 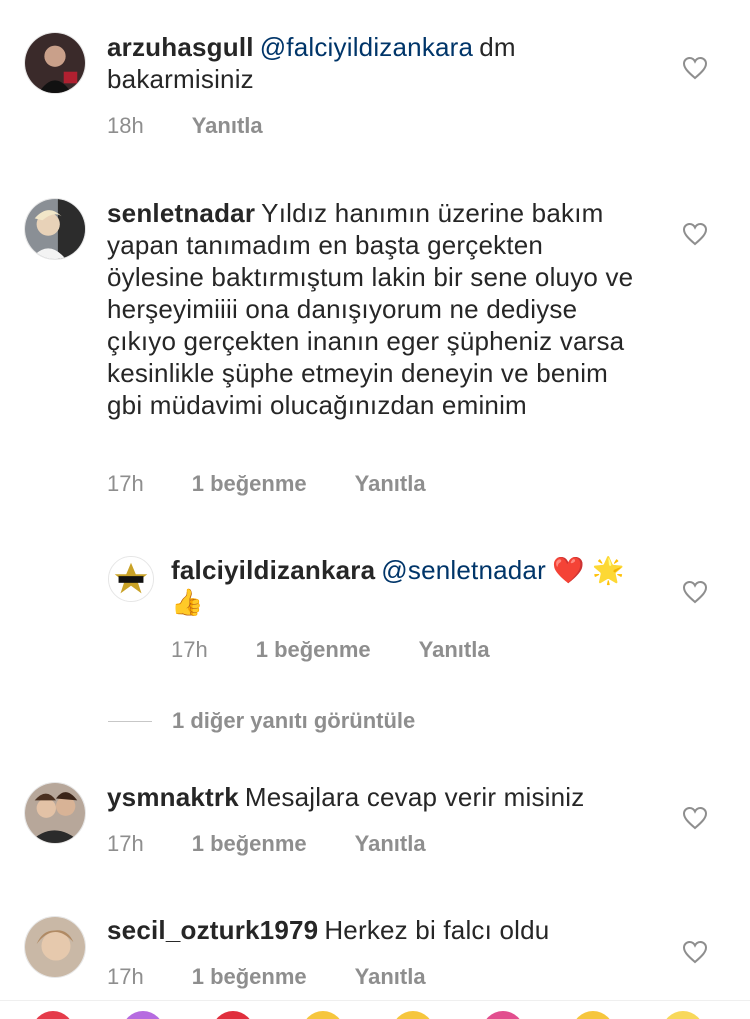 I want to click on comment-username: ysmnaktrk, so click(x=173, y=797).